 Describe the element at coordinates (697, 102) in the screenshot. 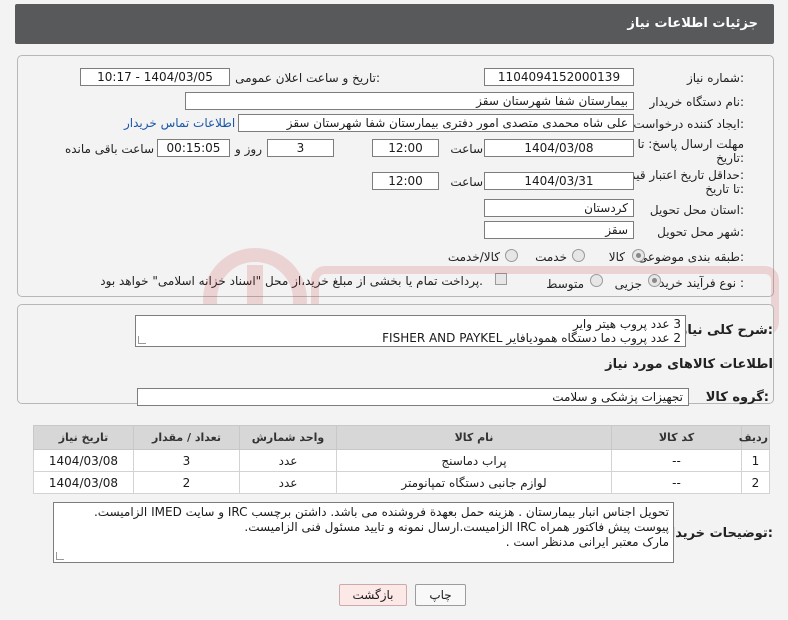

I see `buyer-org-label: نام دستگاه خریدار:` at that location.